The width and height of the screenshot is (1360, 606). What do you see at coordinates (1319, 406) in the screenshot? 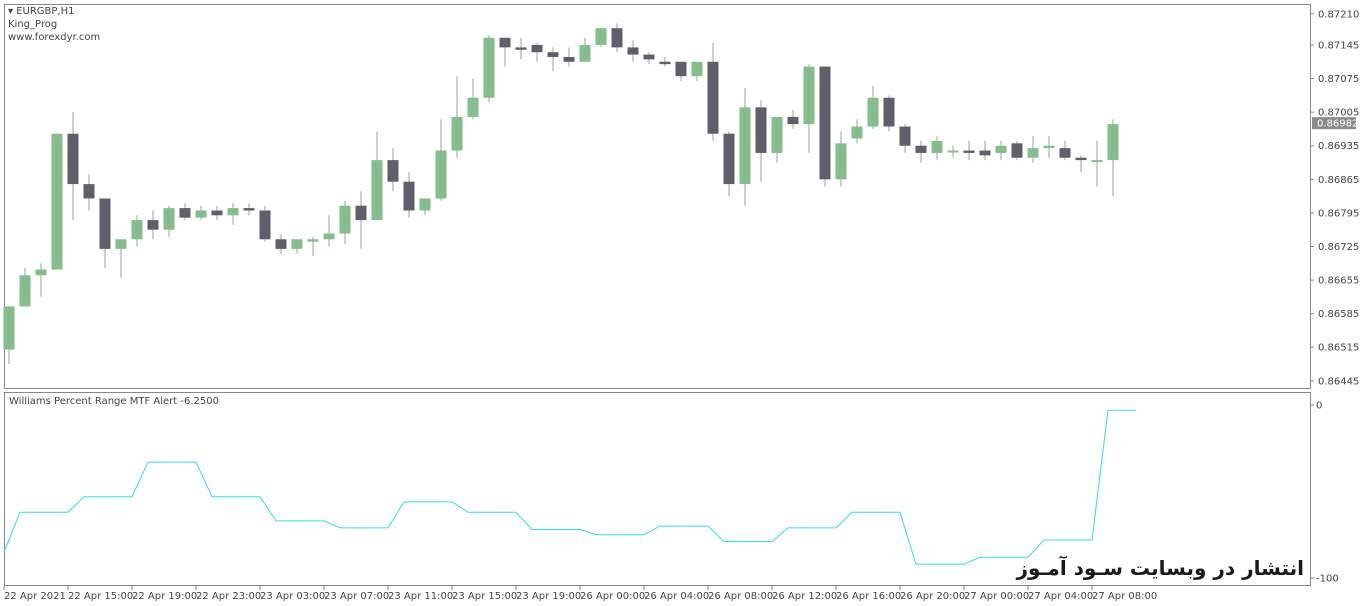
I see `indicator-tick-label: 0` at bounding box center [1319, 406].